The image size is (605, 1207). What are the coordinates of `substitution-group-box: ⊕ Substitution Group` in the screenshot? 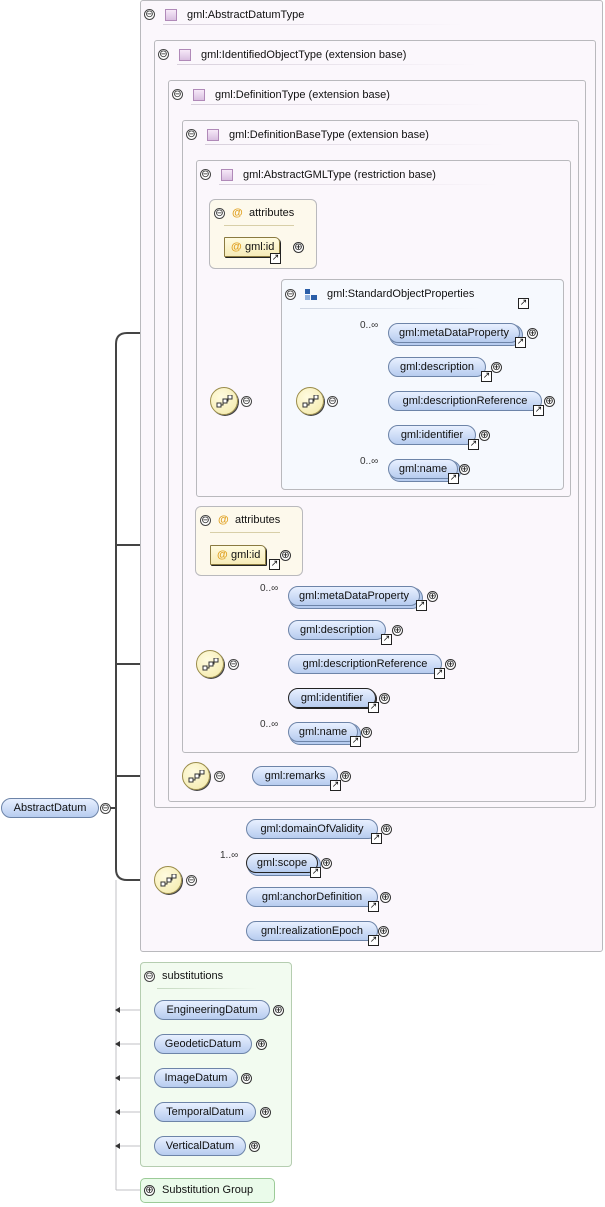 It's located at (207, 1190).